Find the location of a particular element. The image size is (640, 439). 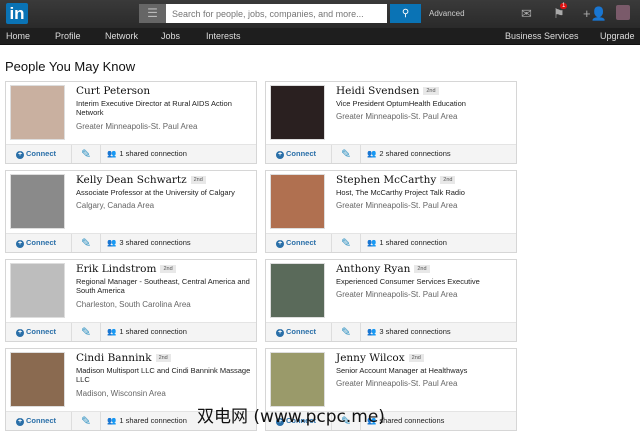

add-connections-icon: +👤 is located at coordinates (595, 14).